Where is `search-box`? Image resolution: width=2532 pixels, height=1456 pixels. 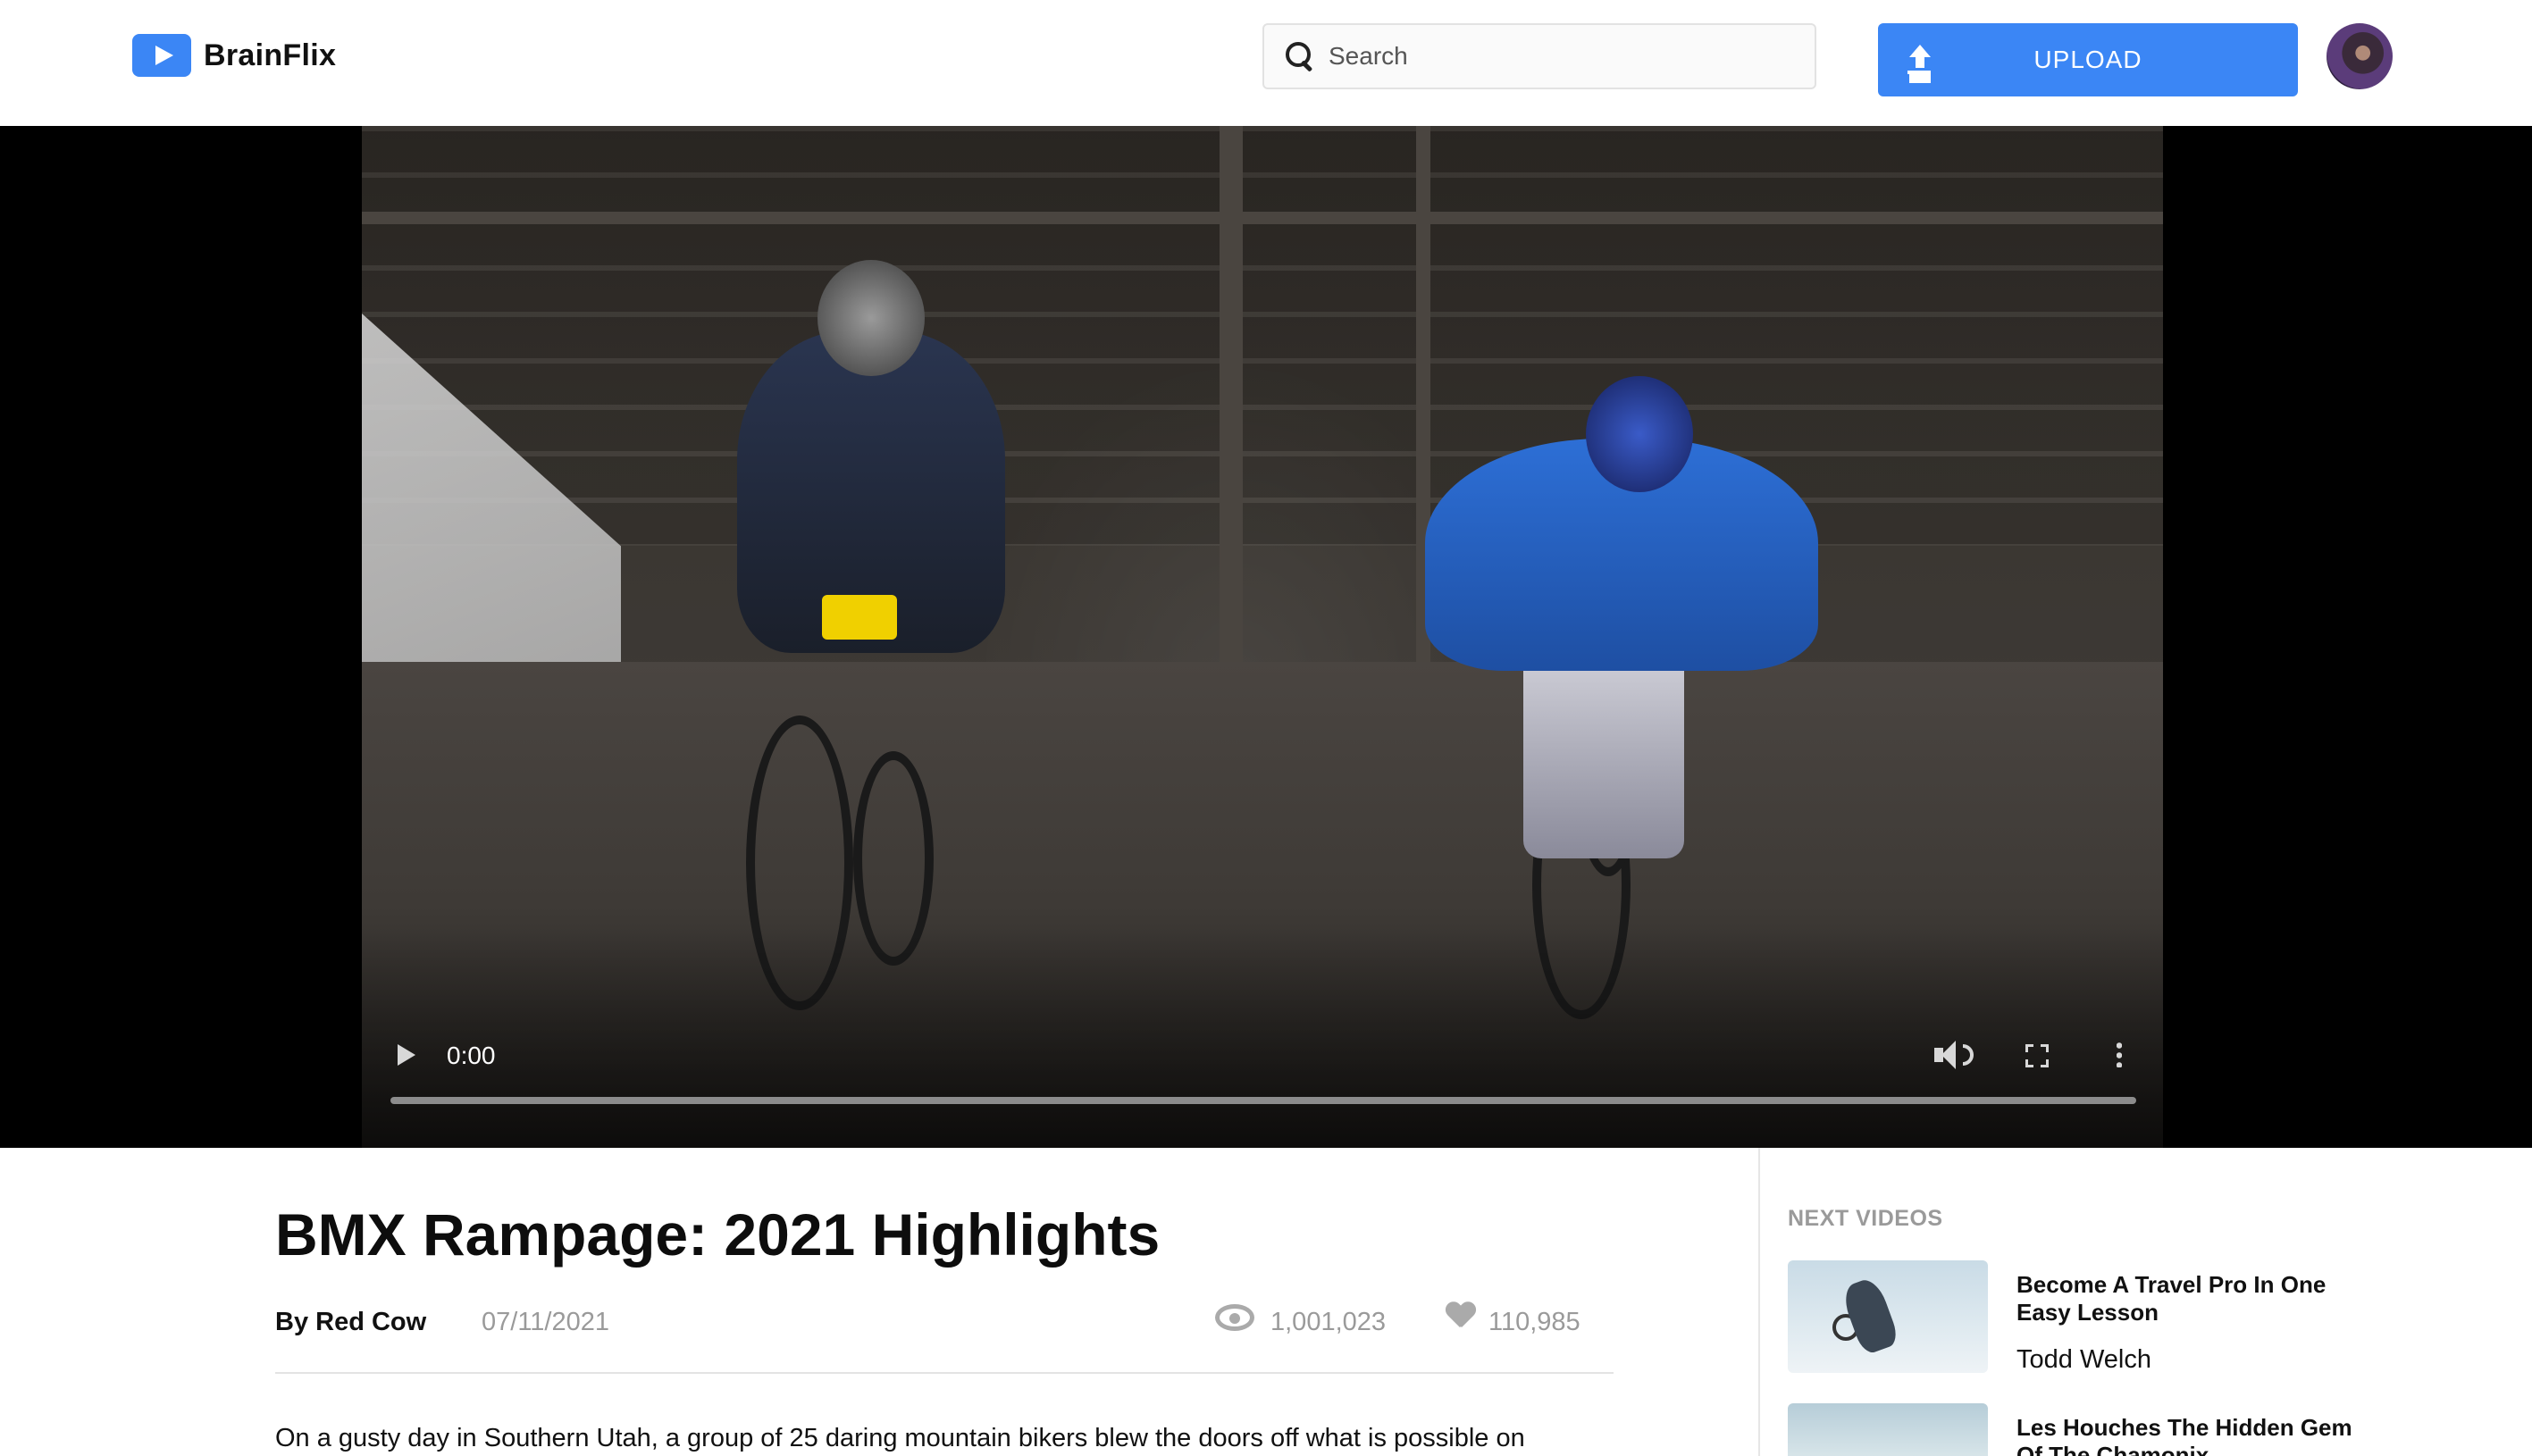 search-box is located at coordinates (1539, 56).